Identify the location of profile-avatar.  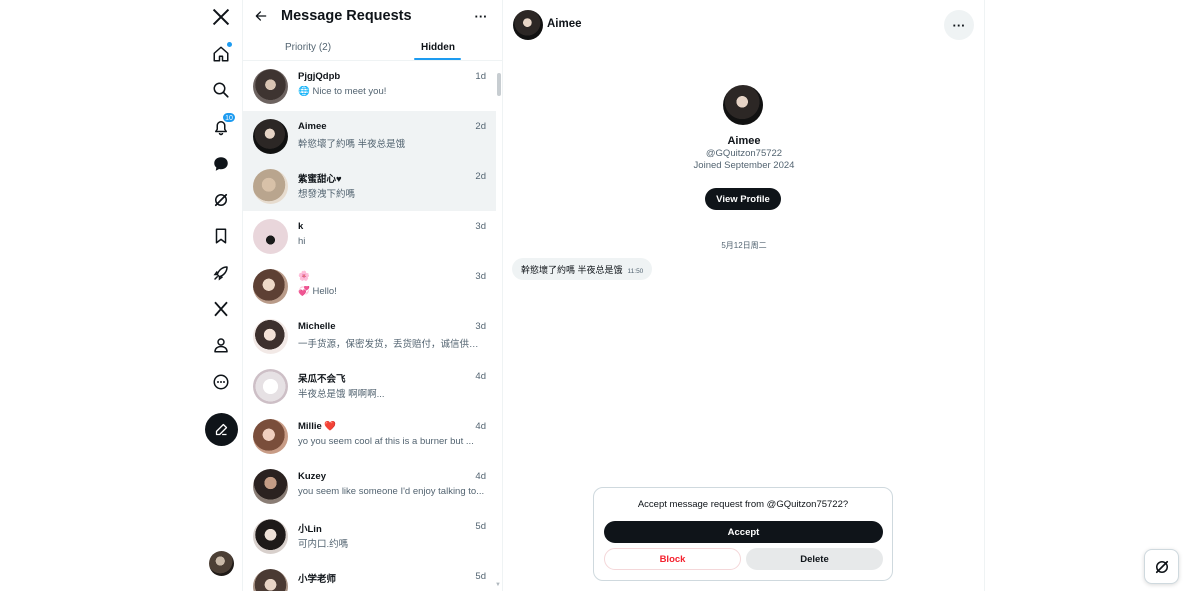
(743, 105).